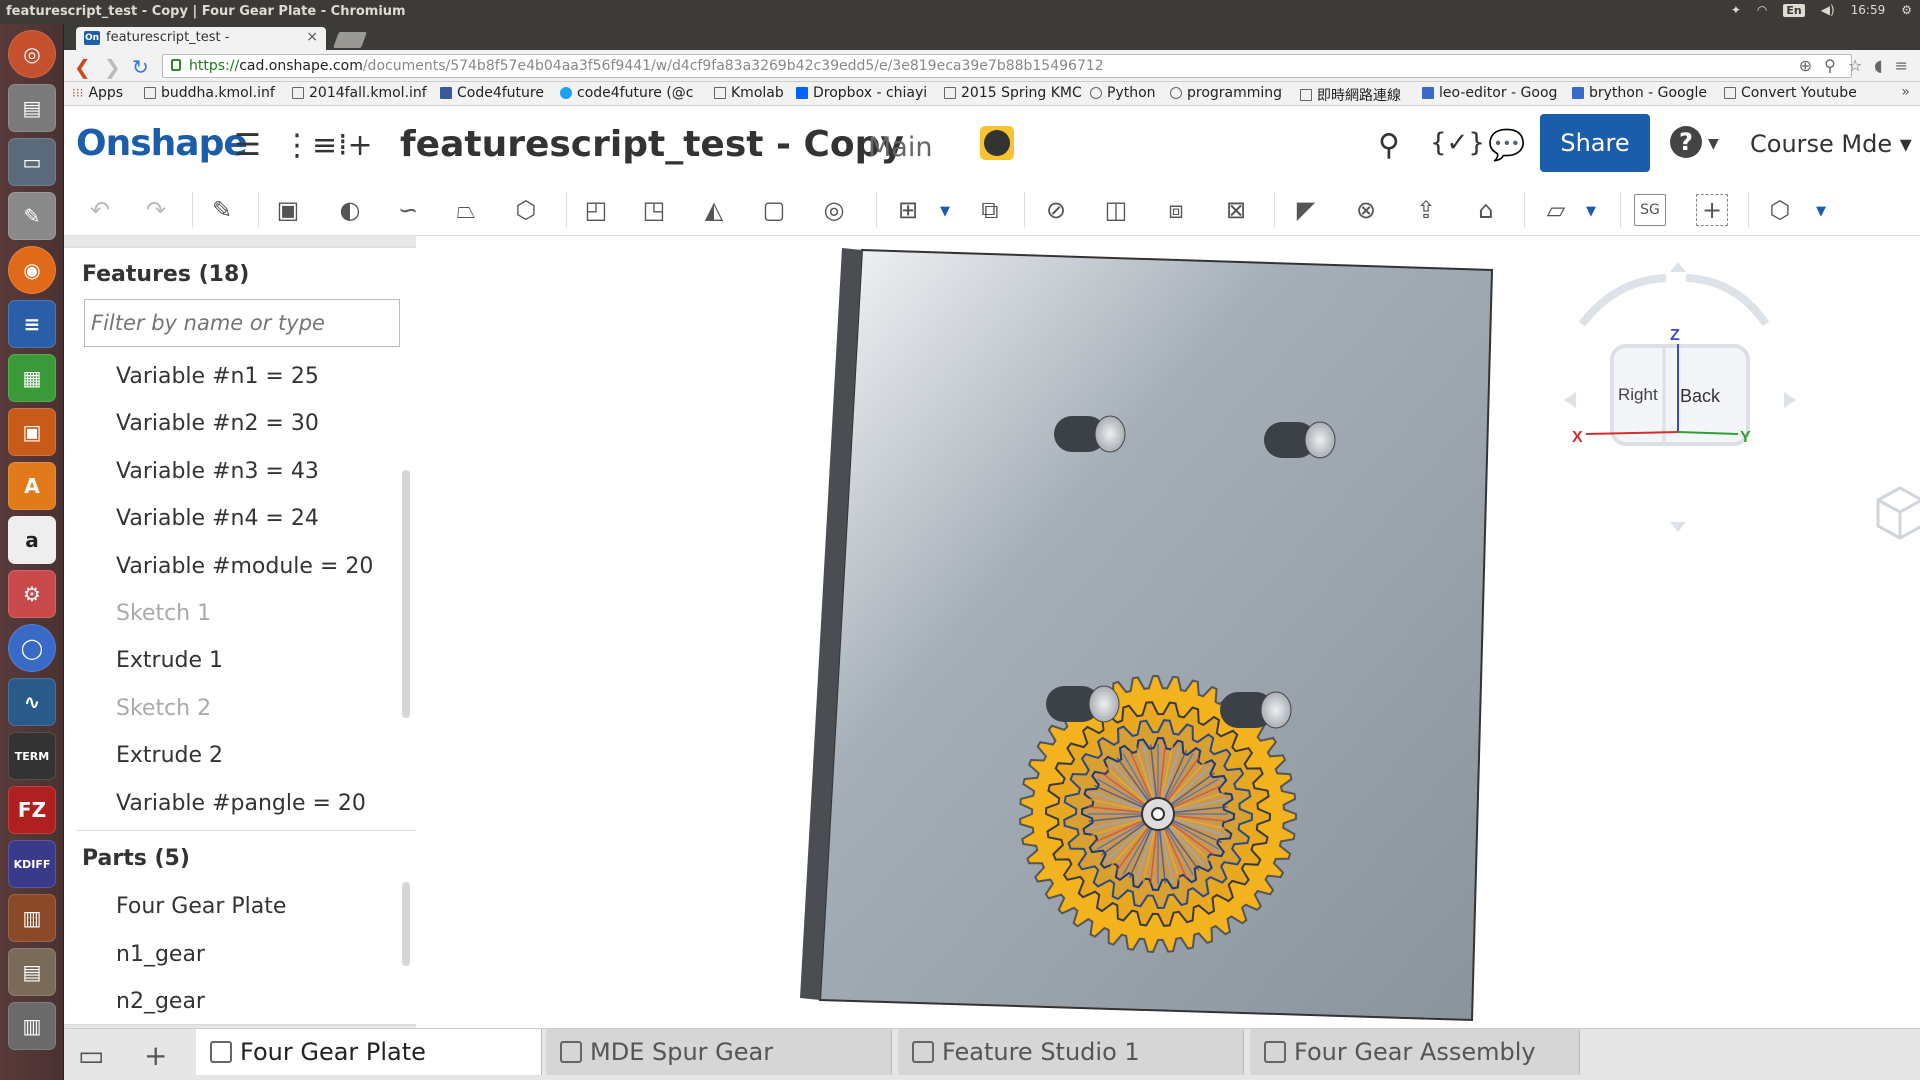 The width and height of the screenshot is (1920, 1080). Describe the element at coordinates (1712, 210) in the screenshot. I see `add-custom-feature-icon: +` at that location.